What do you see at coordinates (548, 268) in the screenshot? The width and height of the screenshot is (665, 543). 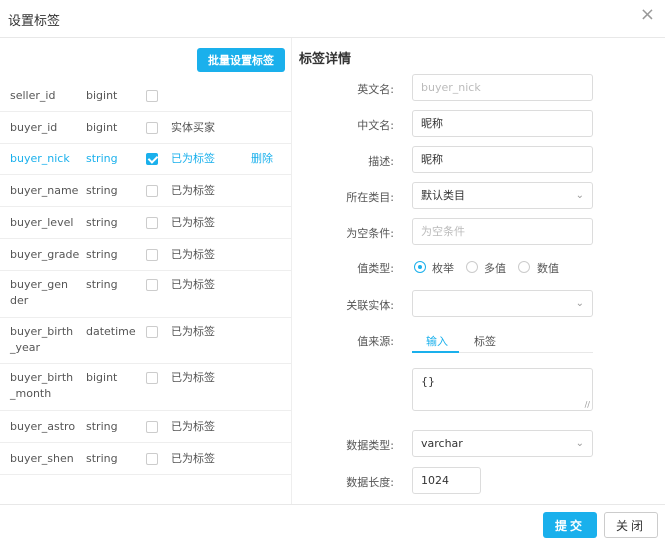 I see `radio-numeric-label: 数值` at bounding box center [548, 268].